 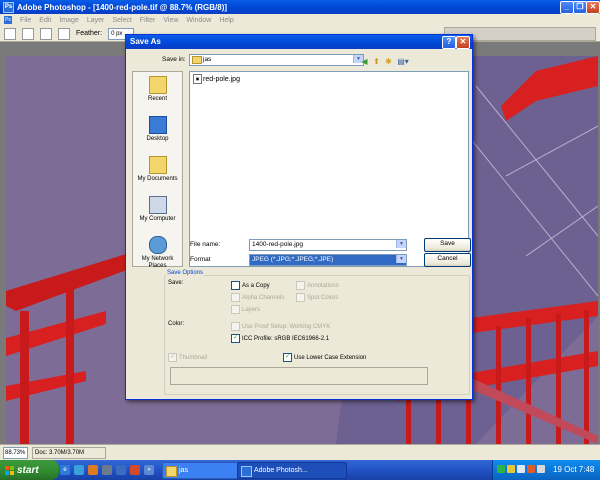 What do you see at coordinates (447, 245) in the screenshot?
I see `save-button: Save` at bounding box center [447, 245].